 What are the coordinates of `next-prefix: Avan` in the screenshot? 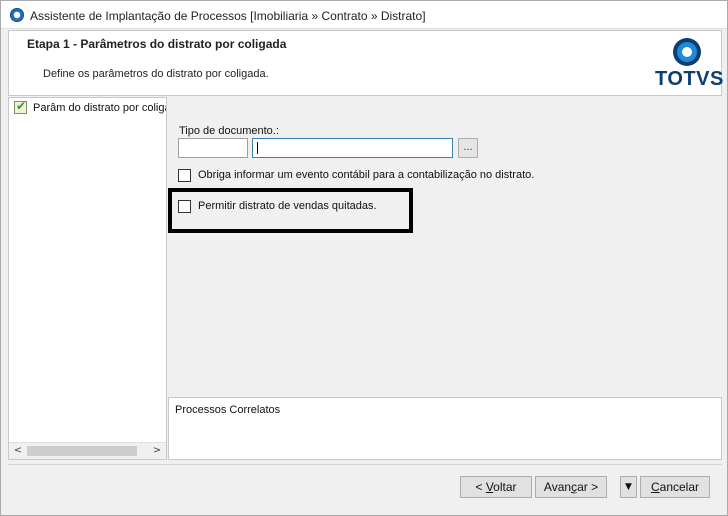 It's located at (557, 487).